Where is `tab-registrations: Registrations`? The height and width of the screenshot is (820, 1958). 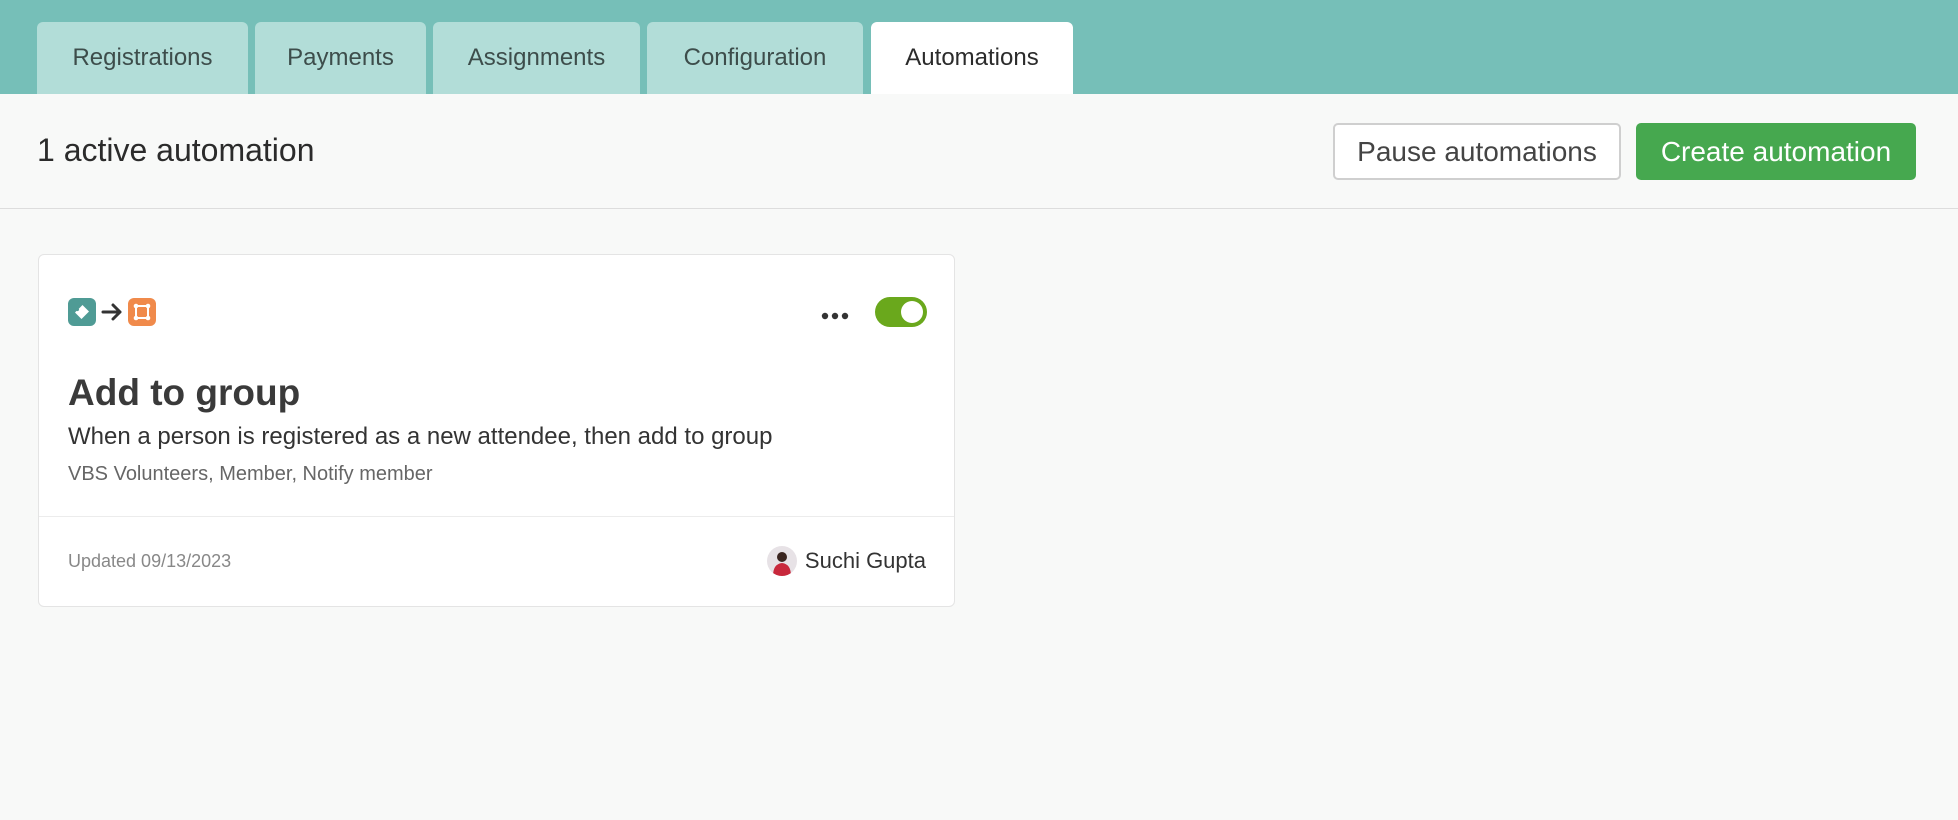
tab-registrations: Registrations is located at coordinates (142, 58).